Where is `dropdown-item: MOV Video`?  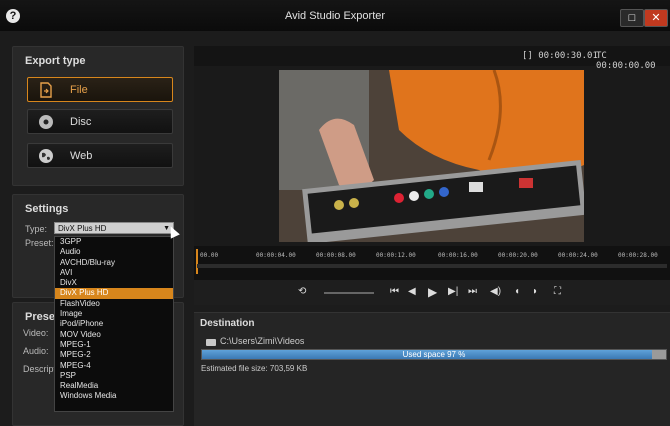 dropdown-item: MOV Video is located at coordinates (114, 335).